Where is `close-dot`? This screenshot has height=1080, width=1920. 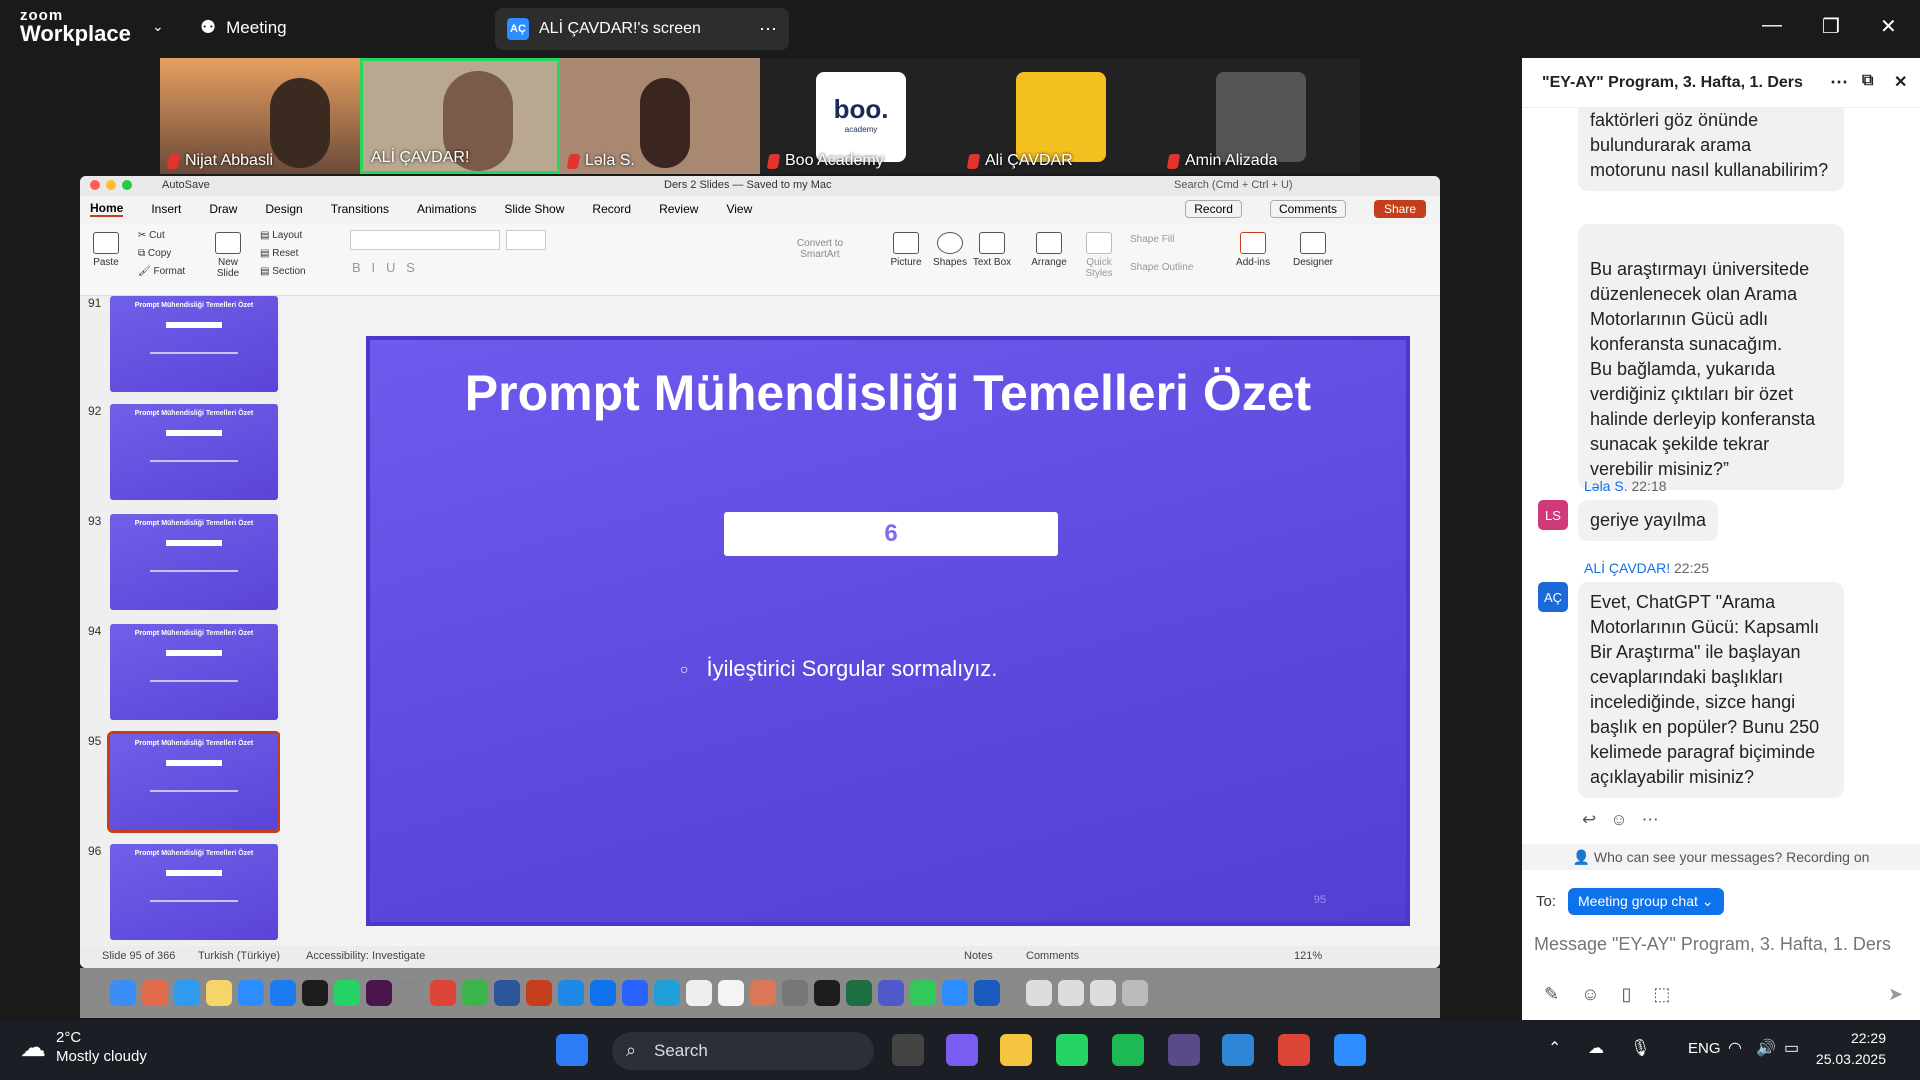
close-dot is located at coordinates (95, 185).